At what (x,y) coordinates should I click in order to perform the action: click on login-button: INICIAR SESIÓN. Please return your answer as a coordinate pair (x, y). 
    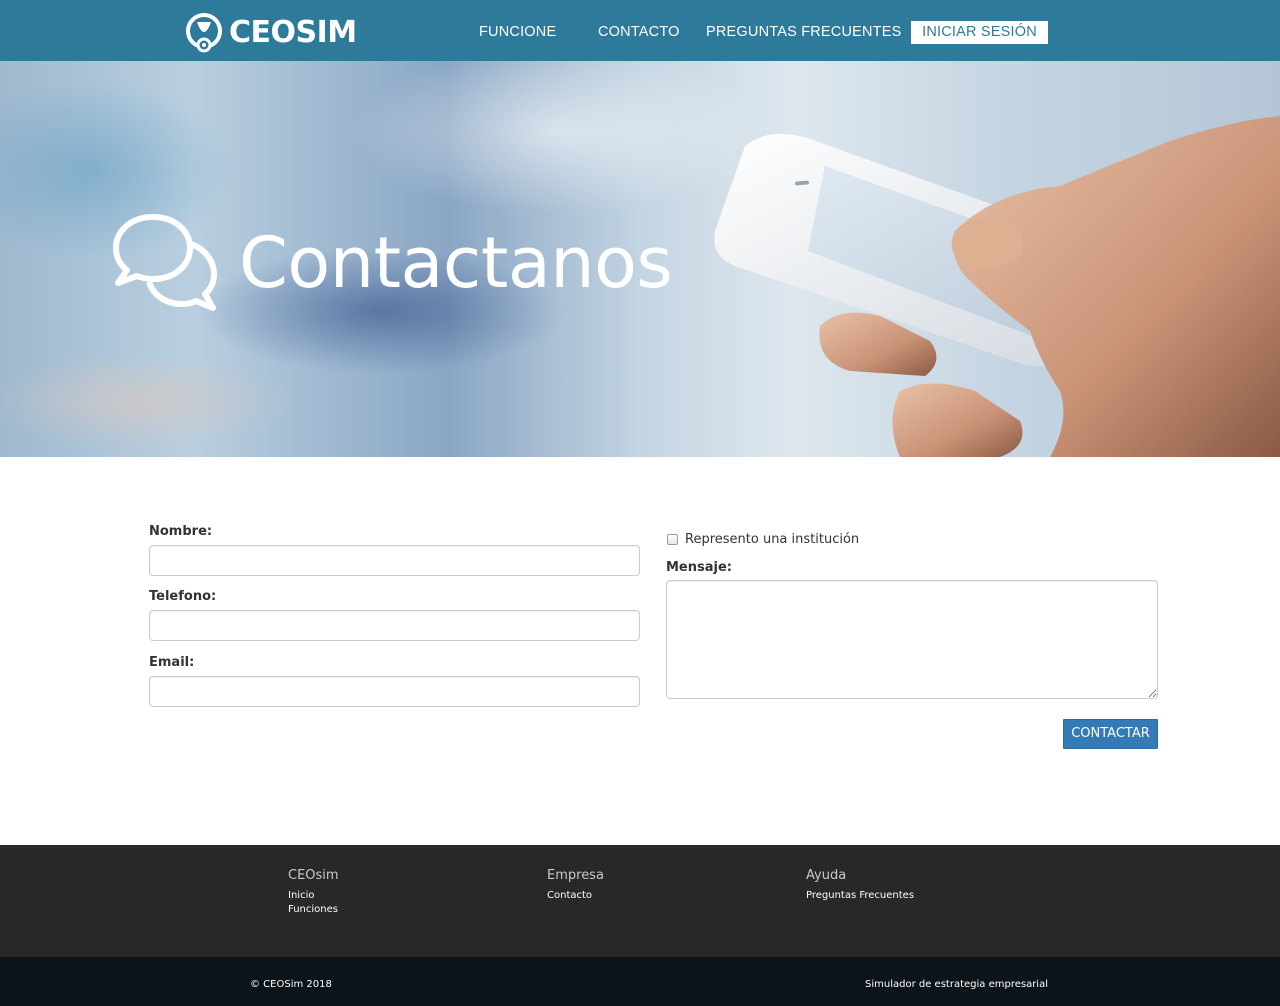
    Looking at the image, I should click on (979, 32).